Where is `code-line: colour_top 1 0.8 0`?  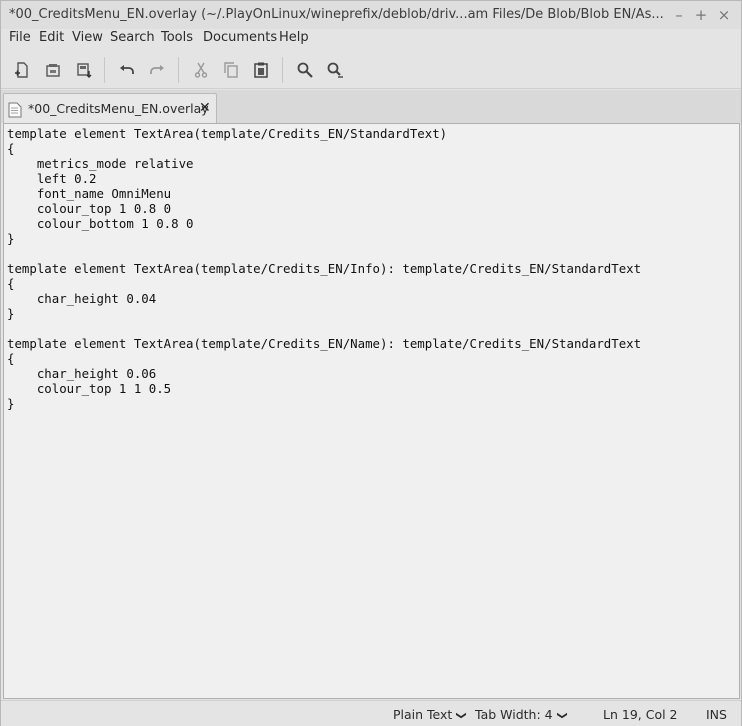
code-line: colour_top 1 0.8 0 is located at coordinates (89, 208).